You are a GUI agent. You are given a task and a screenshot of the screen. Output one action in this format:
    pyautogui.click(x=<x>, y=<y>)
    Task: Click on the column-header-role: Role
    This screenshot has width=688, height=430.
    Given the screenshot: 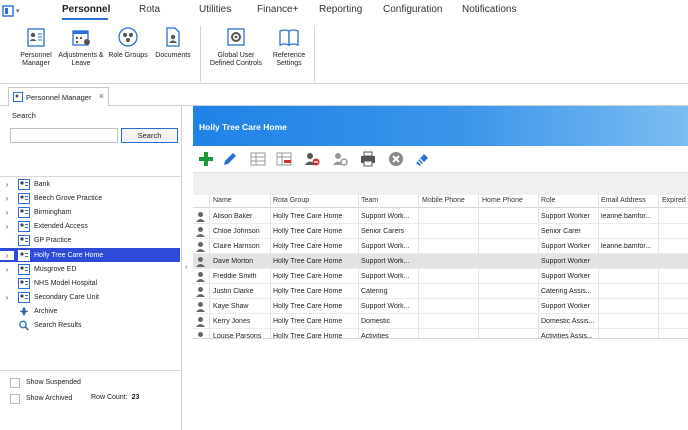 What is the action you would take?
    pyautogui.click(x=548, y=200)
    